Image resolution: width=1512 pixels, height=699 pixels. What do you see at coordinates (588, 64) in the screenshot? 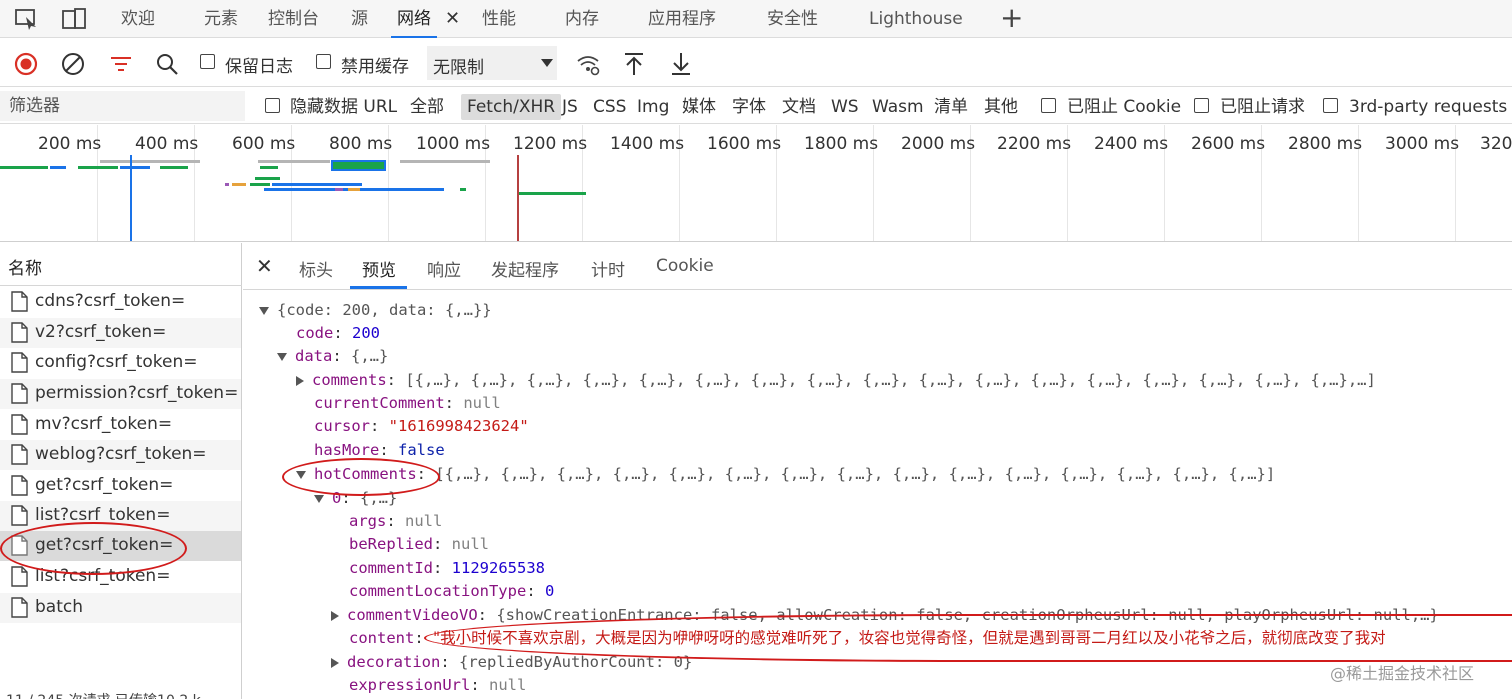
I see `network-conditions-icon` at bounding box center [588, 64].